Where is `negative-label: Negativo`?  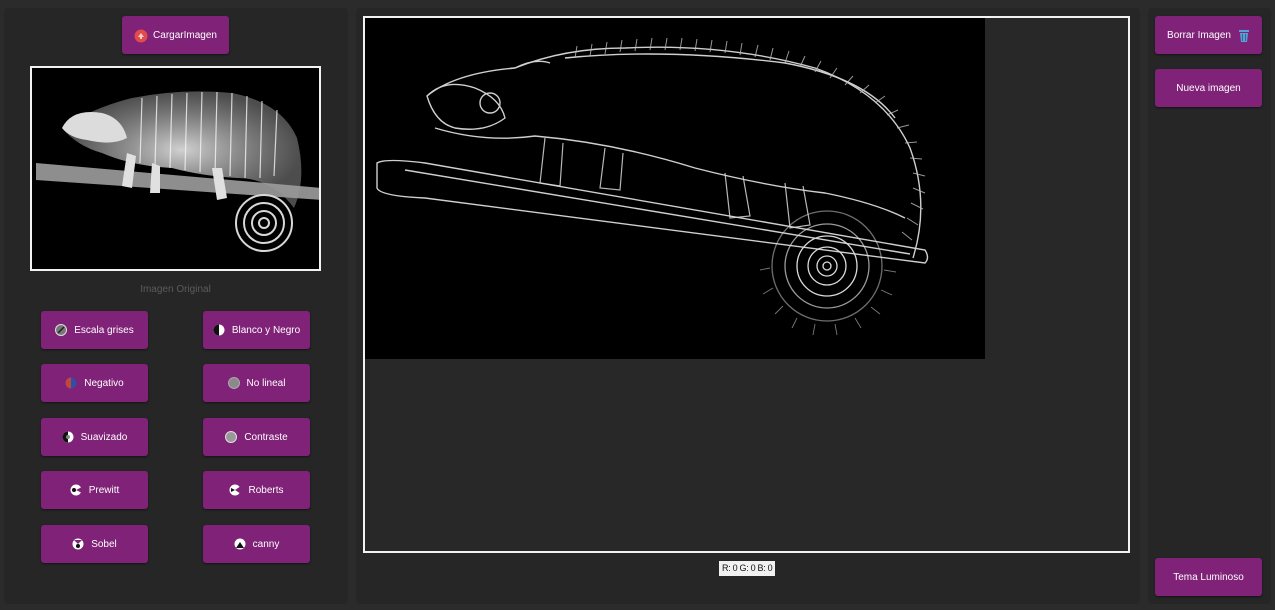
negative-label: Negativo is located at coordinates (104, 383).